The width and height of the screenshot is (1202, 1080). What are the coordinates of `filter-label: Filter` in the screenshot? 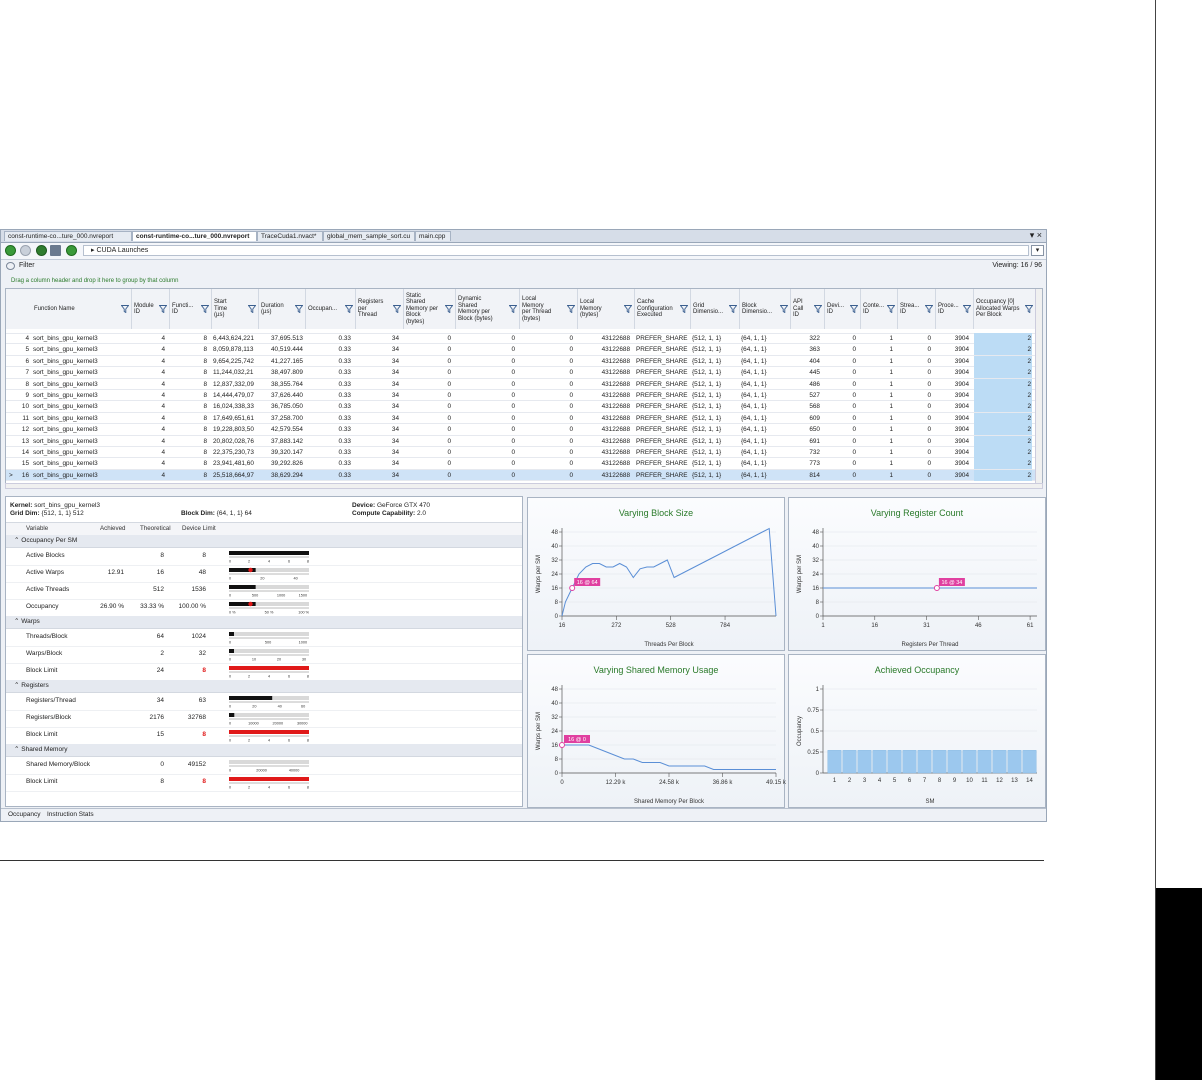 It's located at (27, 265).